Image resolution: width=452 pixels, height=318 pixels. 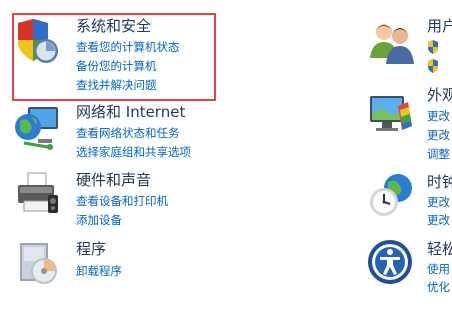 What do you see at coordinates (391, 195) in the screenshot?
I see `clock-globe-icon` at bounding box center [391, 195].